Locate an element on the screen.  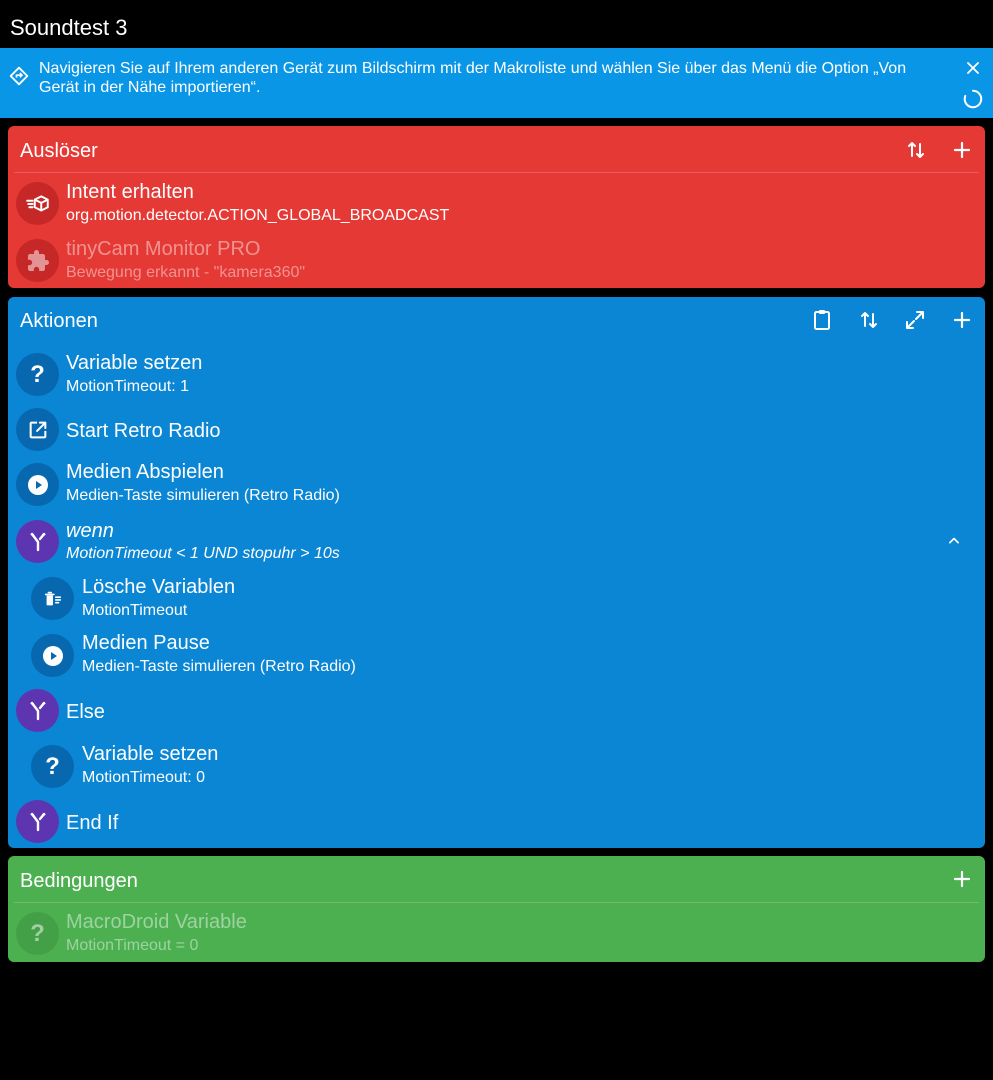
actions-header: Aktionen is located at coordinates (496, 320).